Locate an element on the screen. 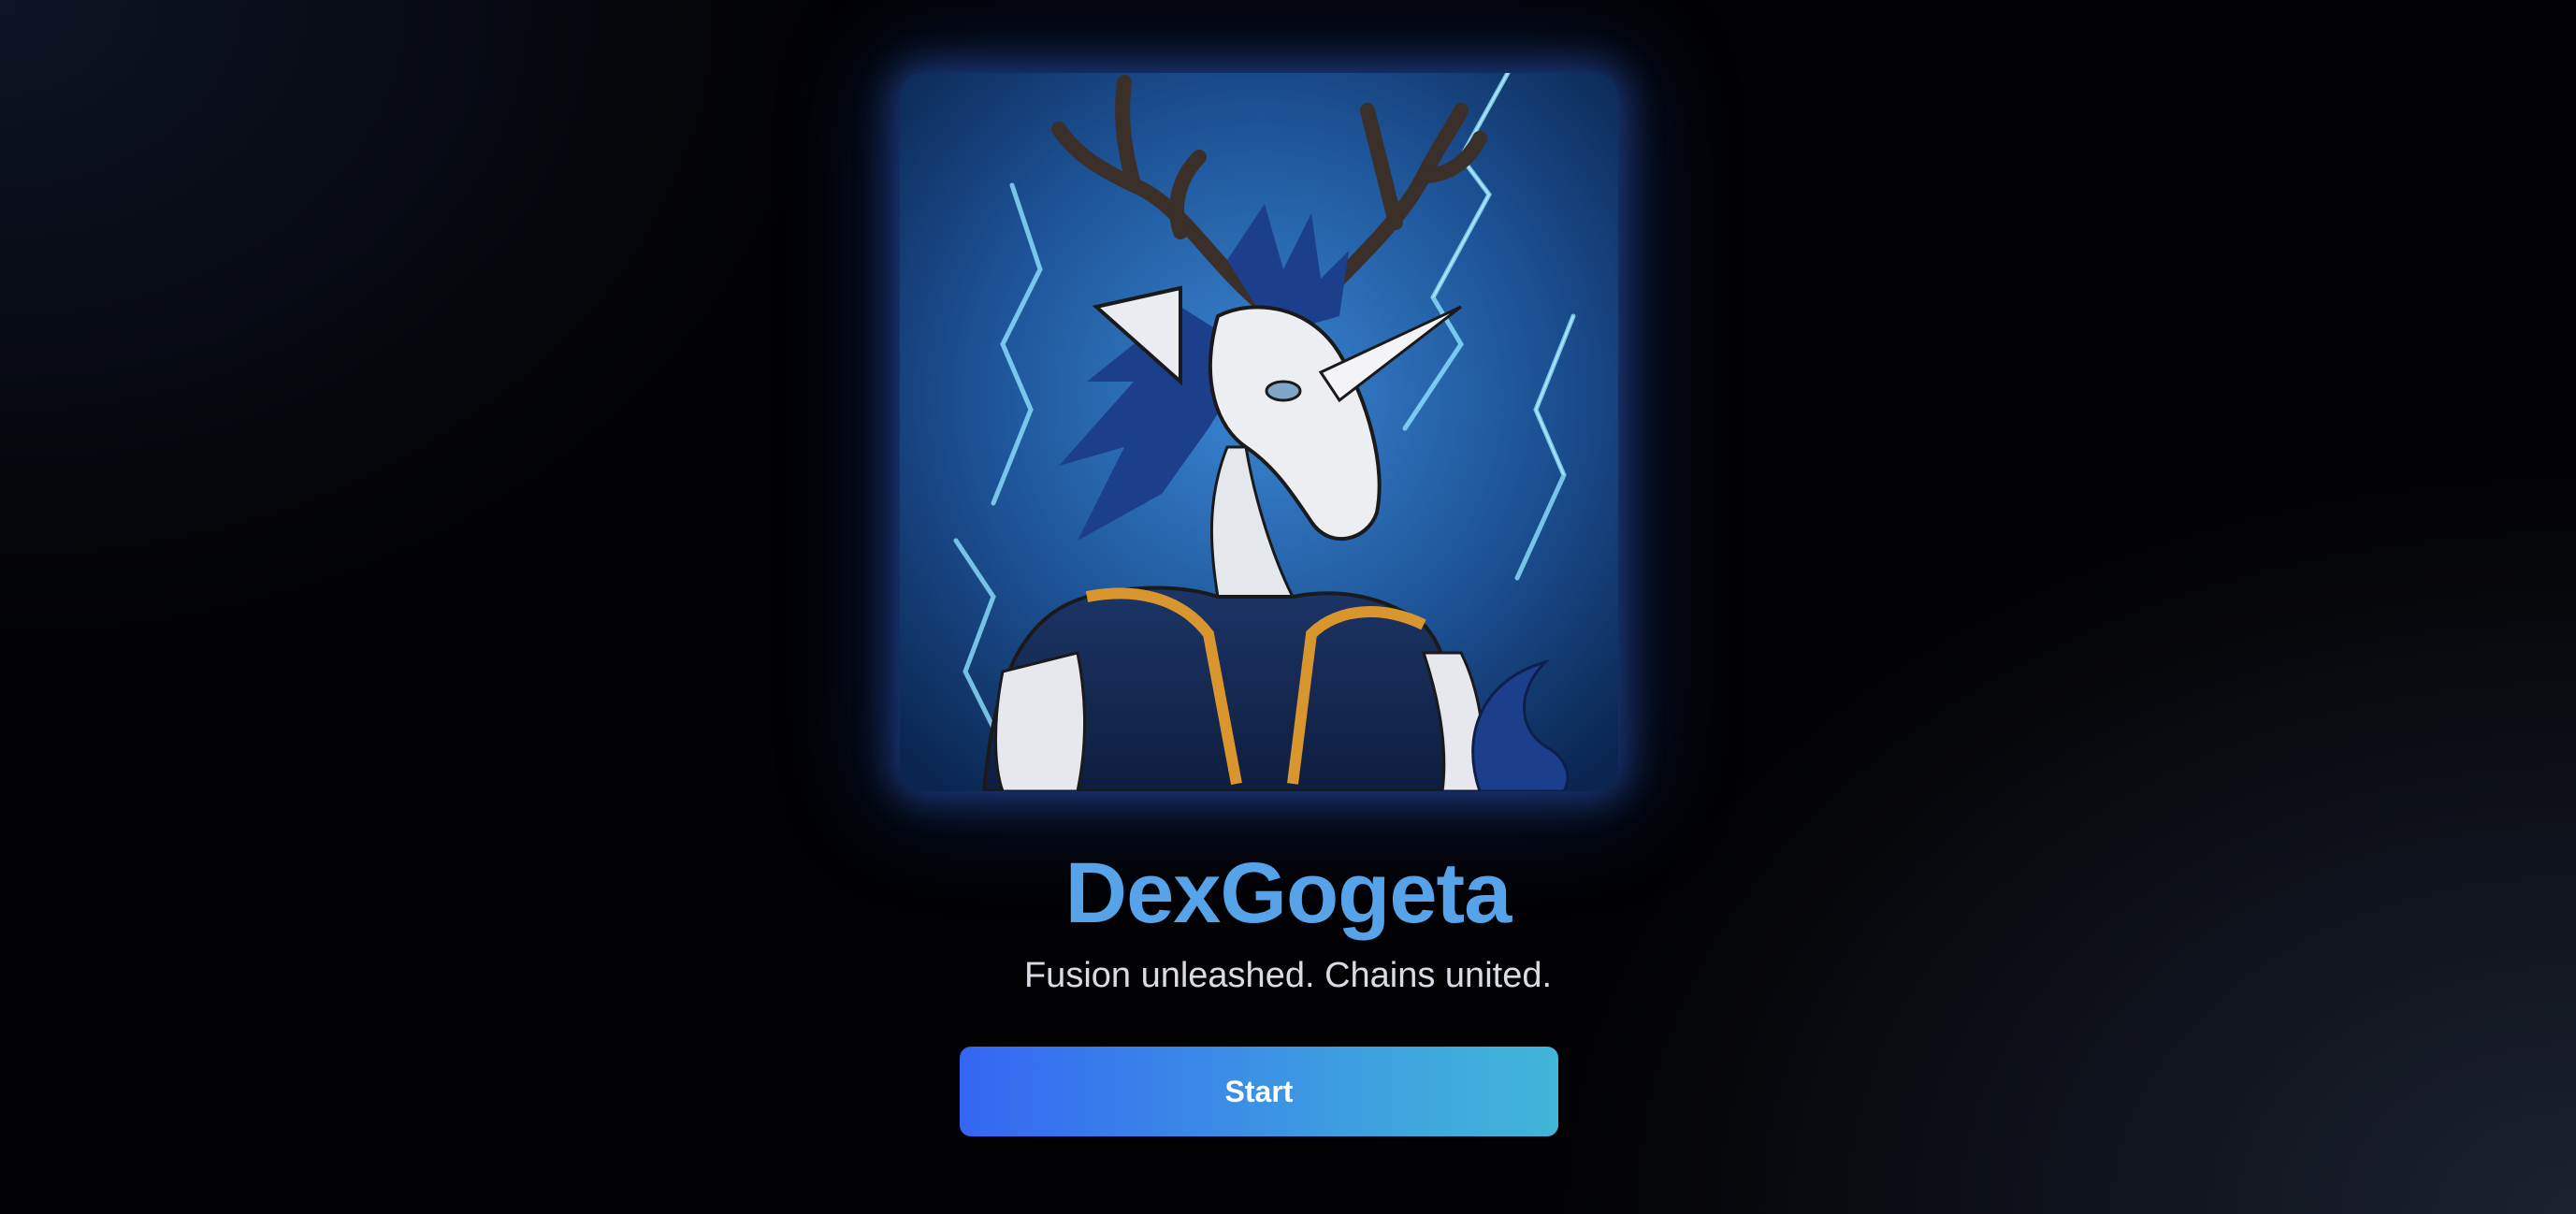 The width and height of the screenshot is (2576, 1214). app-title: DexGogeta is located at coordinates (1288, 893).